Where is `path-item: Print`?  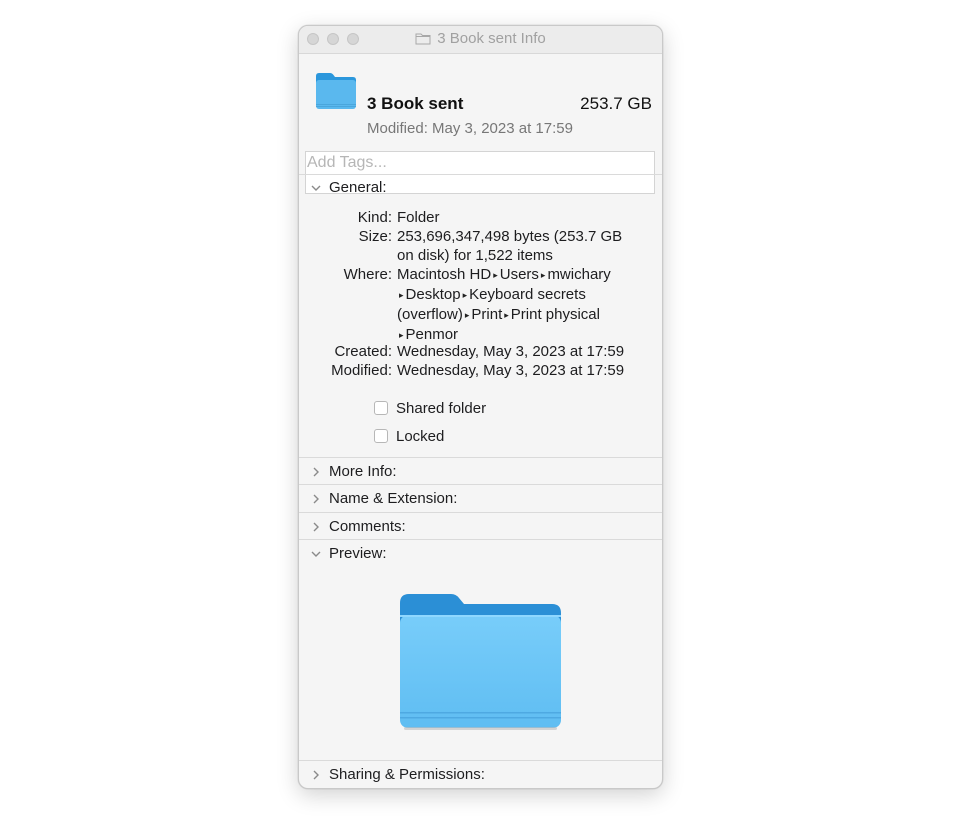
path-item: Print is located at coordinates (487, 314).